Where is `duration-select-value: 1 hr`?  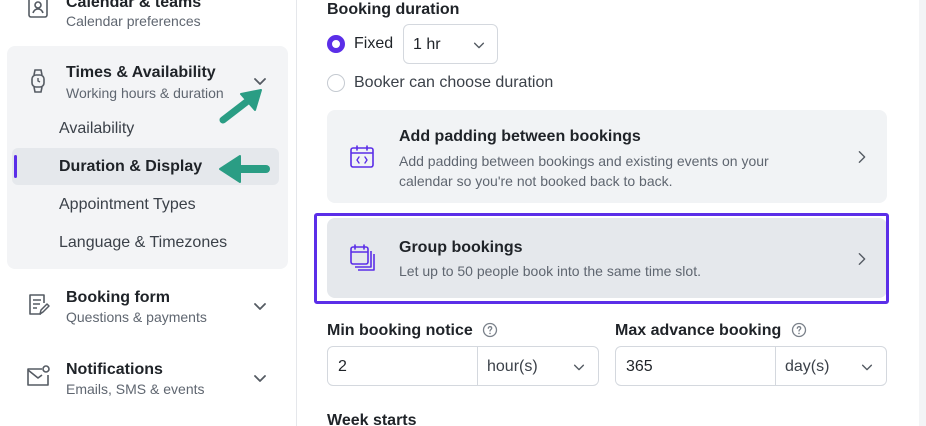
duration-select-value: 1 hr is located at coordinates (427, 44).